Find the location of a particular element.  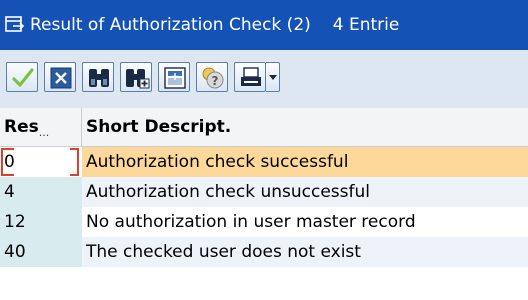

continue-button is located at coordinates (22, 77).